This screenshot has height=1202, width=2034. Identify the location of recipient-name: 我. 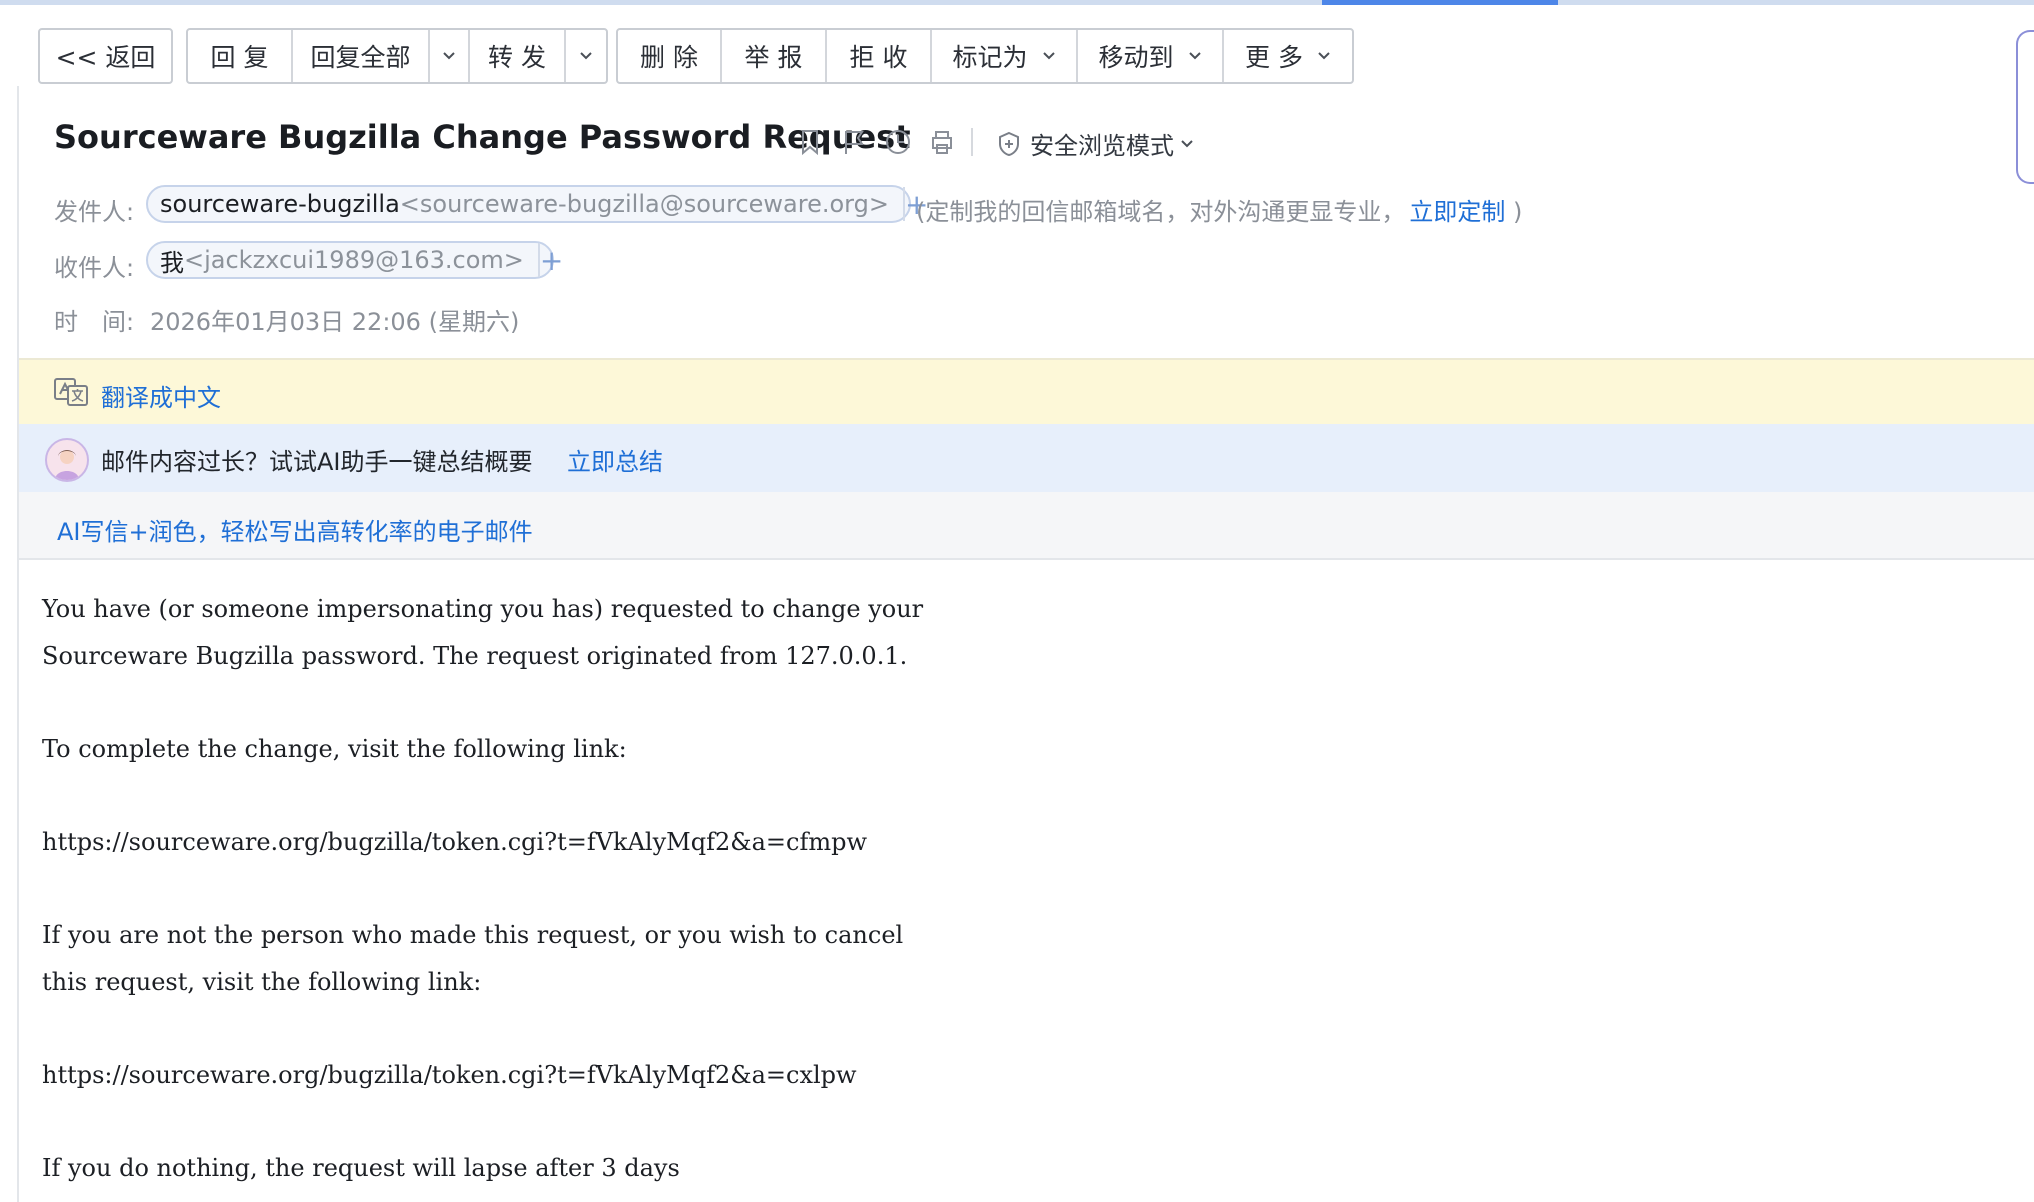
(172, 262).